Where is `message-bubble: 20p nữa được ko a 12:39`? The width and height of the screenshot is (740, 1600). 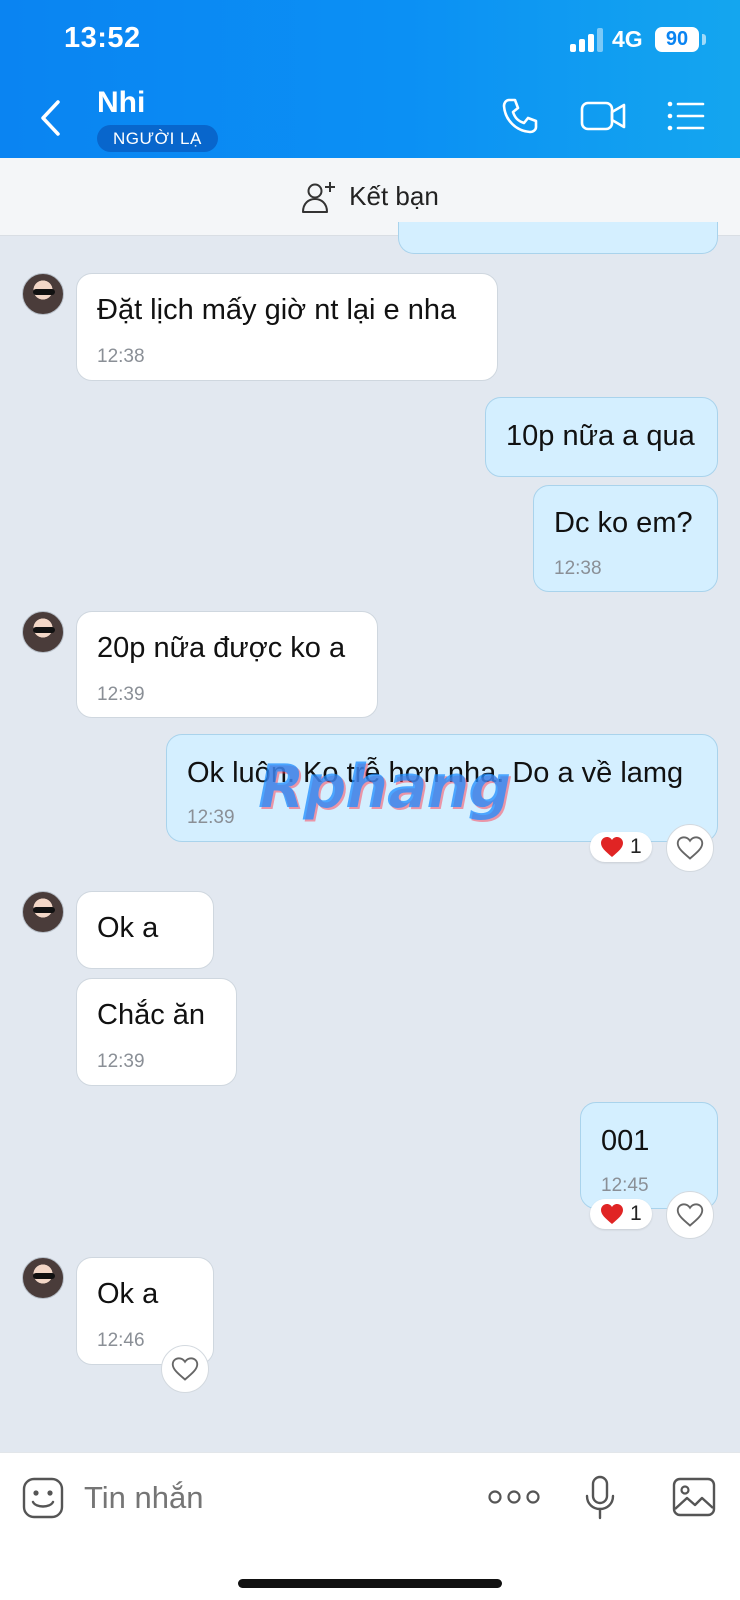 message-bubble: 20p nữa được ko a 12:39 is located at coordinates (227, 664).